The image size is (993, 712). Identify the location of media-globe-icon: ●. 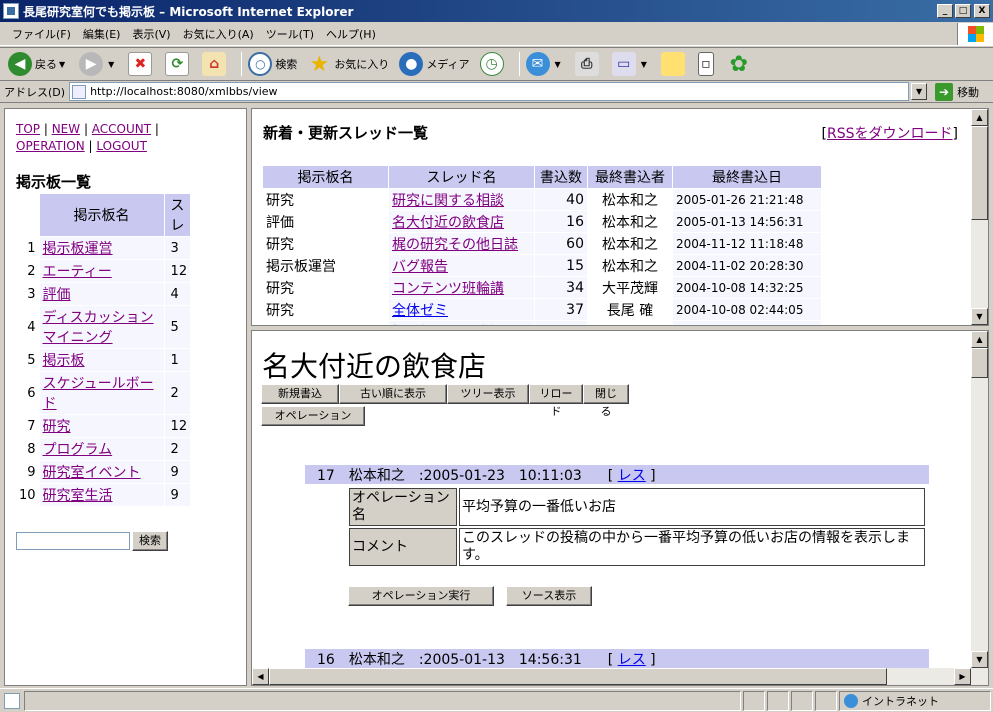
(411, 64).